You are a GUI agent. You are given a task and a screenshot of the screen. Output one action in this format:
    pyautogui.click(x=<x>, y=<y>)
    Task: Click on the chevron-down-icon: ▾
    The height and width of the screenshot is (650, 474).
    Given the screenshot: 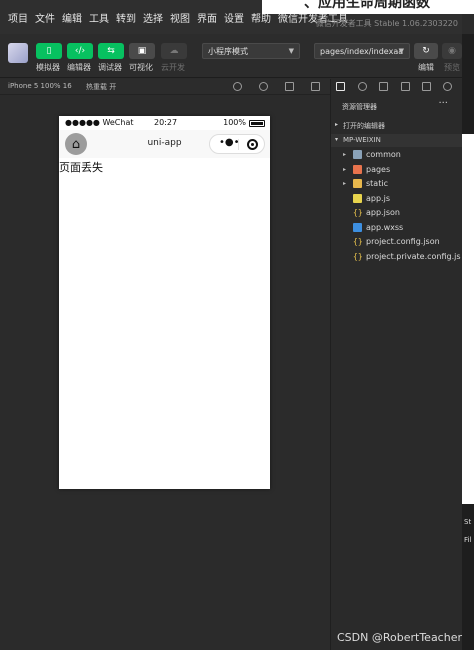 What is the action you would take?
    pyautogui.click(x=337, y=139)
    